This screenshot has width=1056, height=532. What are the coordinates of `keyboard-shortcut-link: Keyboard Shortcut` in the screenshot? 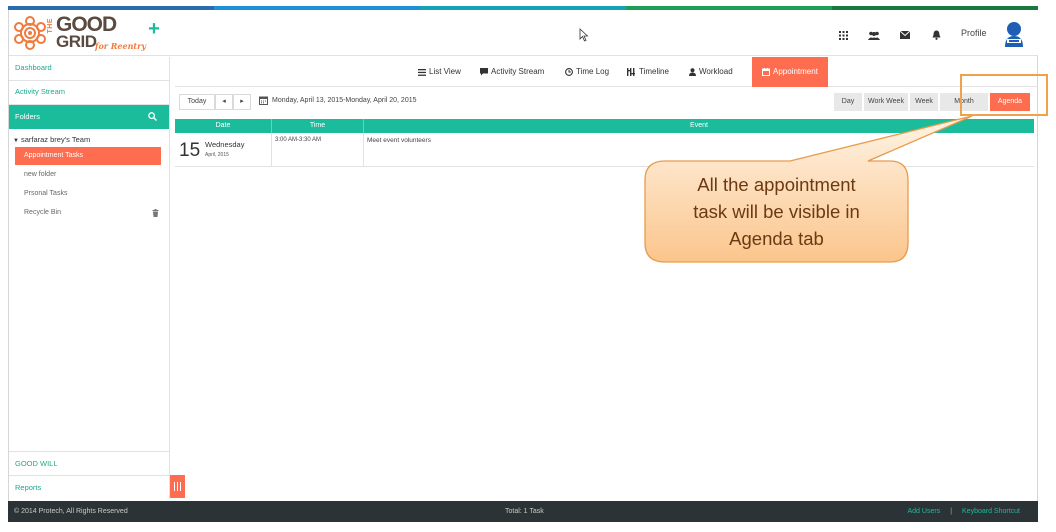 It's located at (991, 511).